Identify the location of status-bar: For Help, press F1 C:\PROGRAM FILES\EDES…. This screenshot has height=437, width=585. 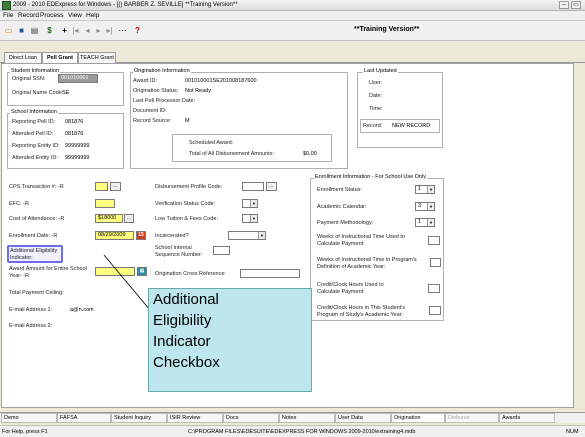
(292, 431).